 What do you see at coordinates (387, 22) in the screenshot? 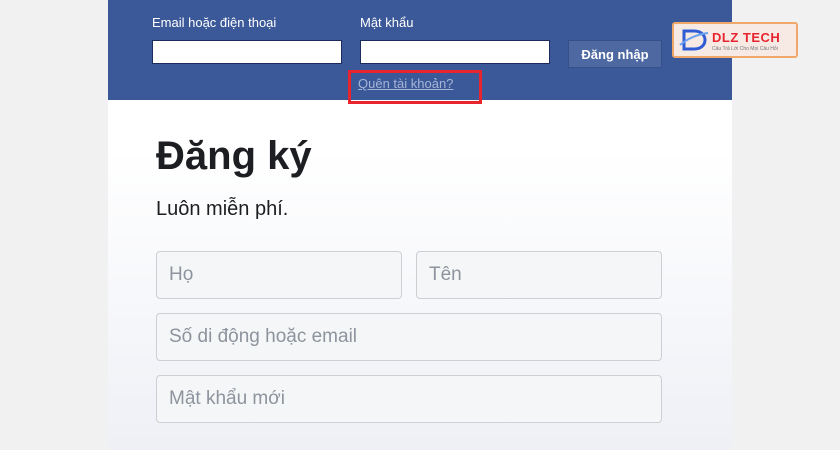
I see `password-label: Mật khẩu` at bounding box center [387, 22].